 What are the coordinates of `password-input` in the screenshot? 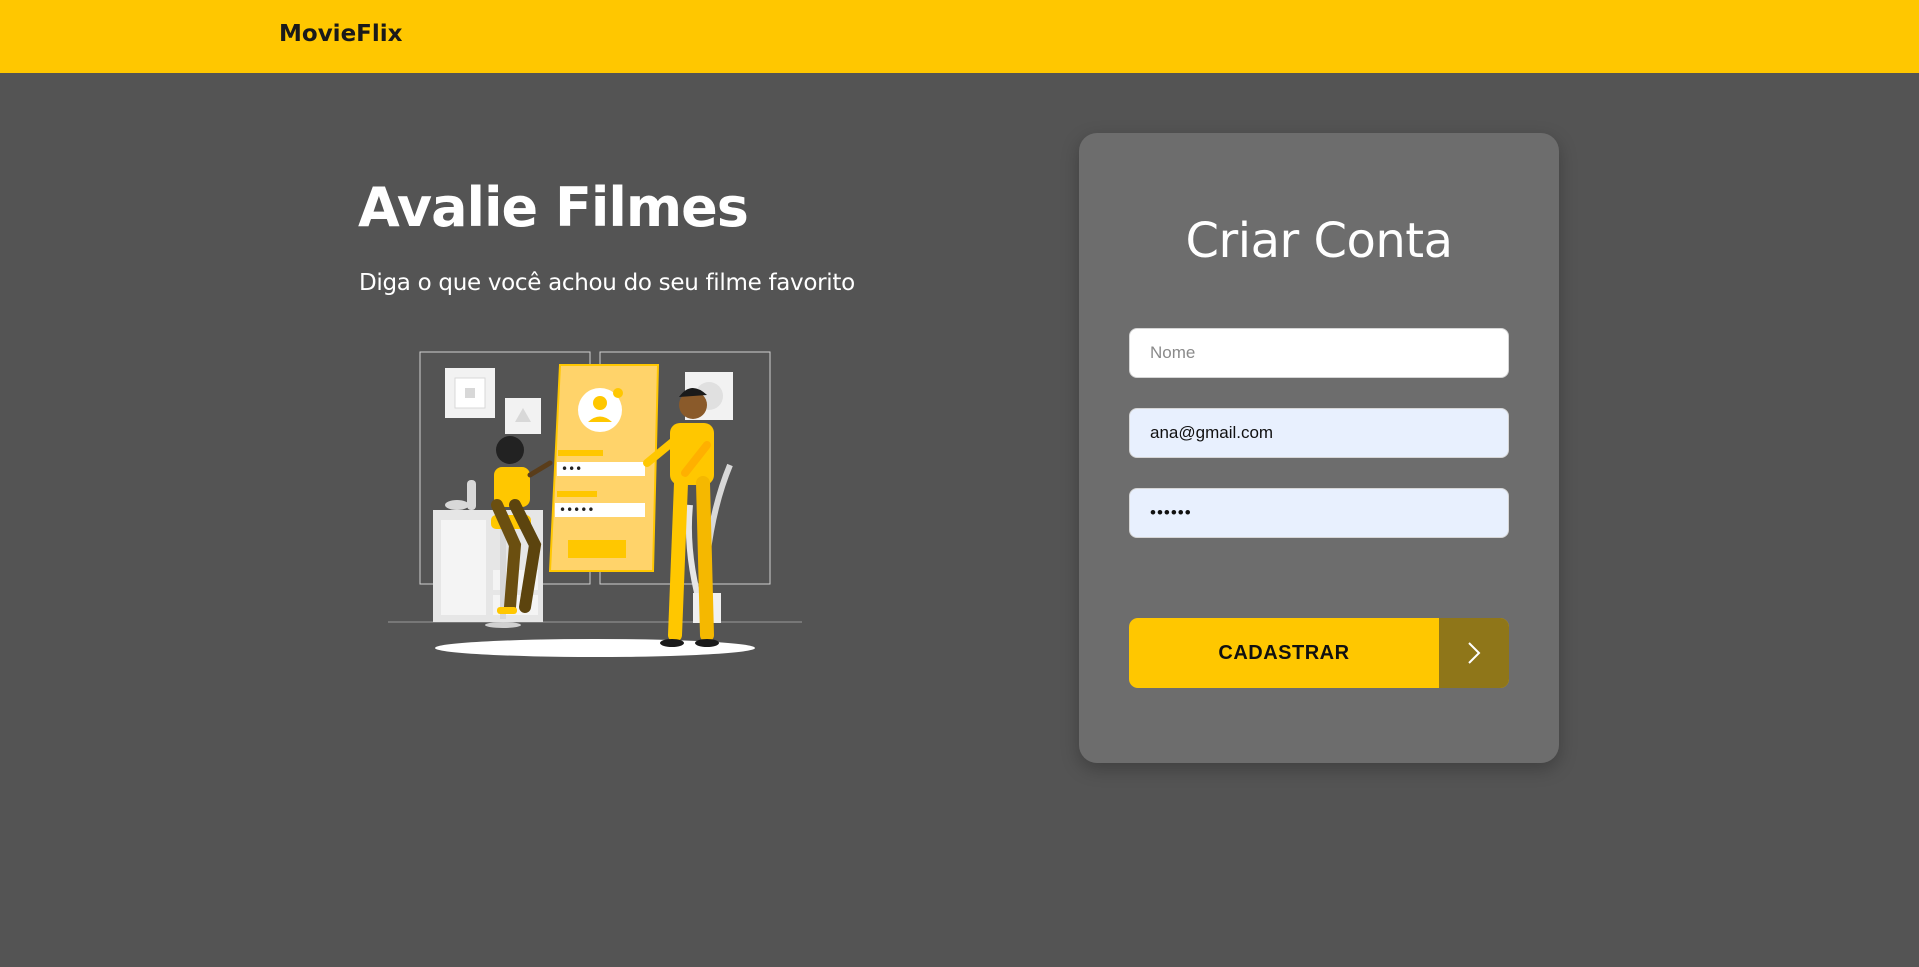 It's located at (1319, 513).